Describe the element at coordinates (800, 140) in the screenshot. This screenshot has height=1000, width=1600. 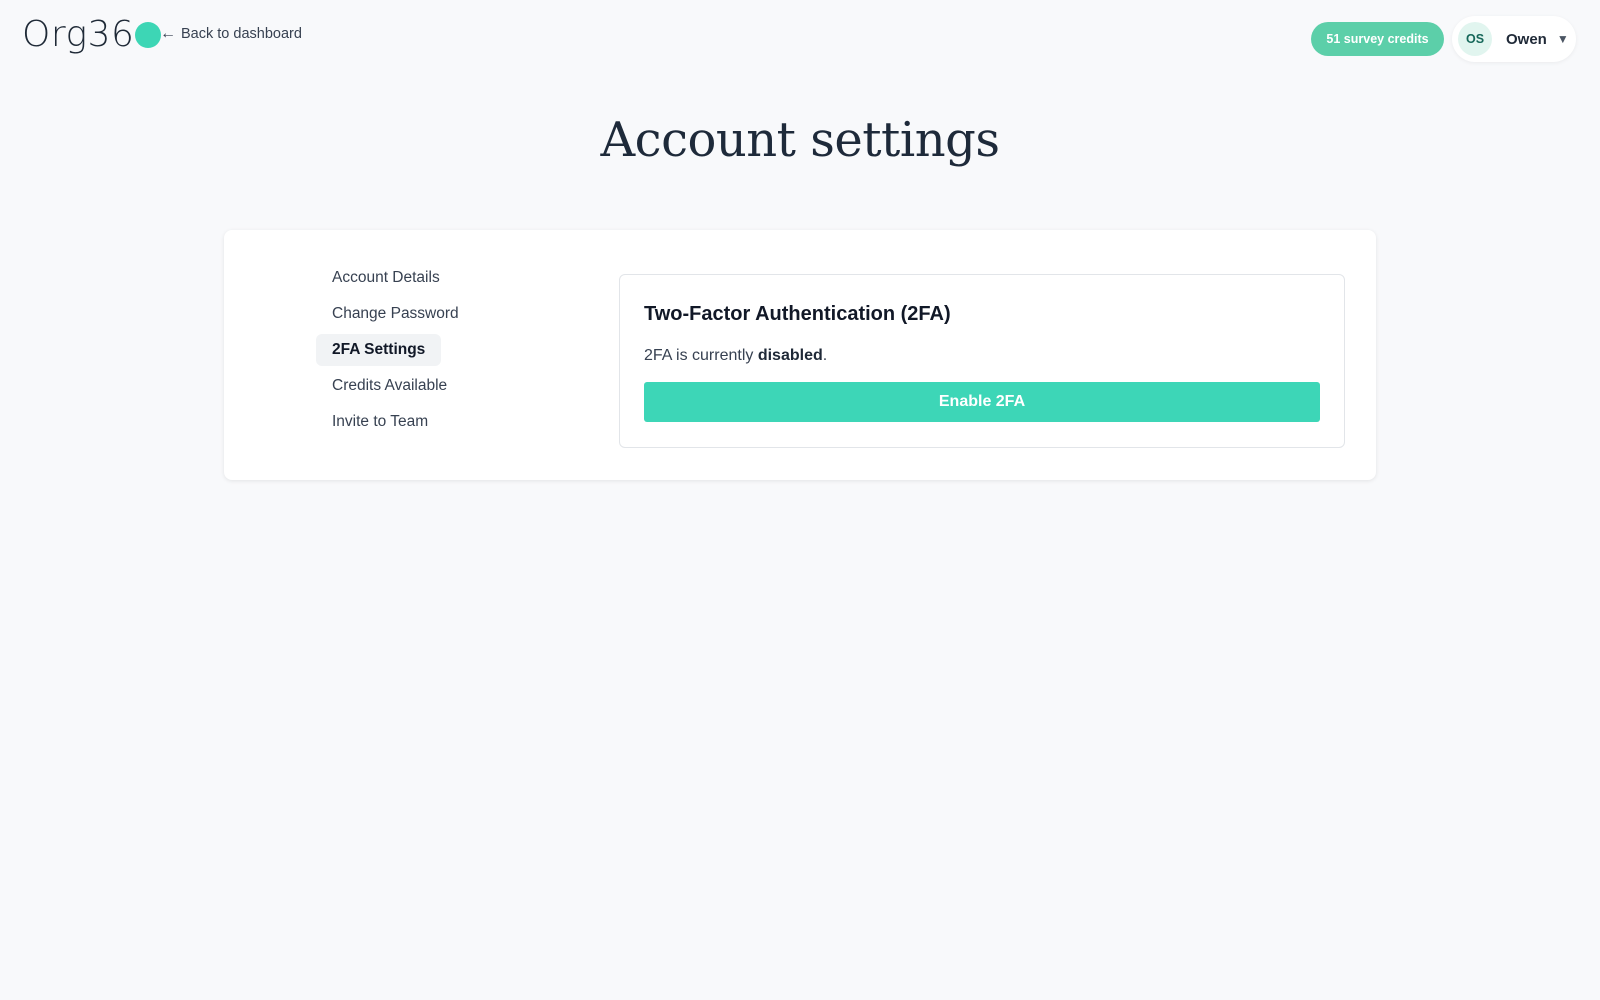
I see `page-title: Account settings` at that location.